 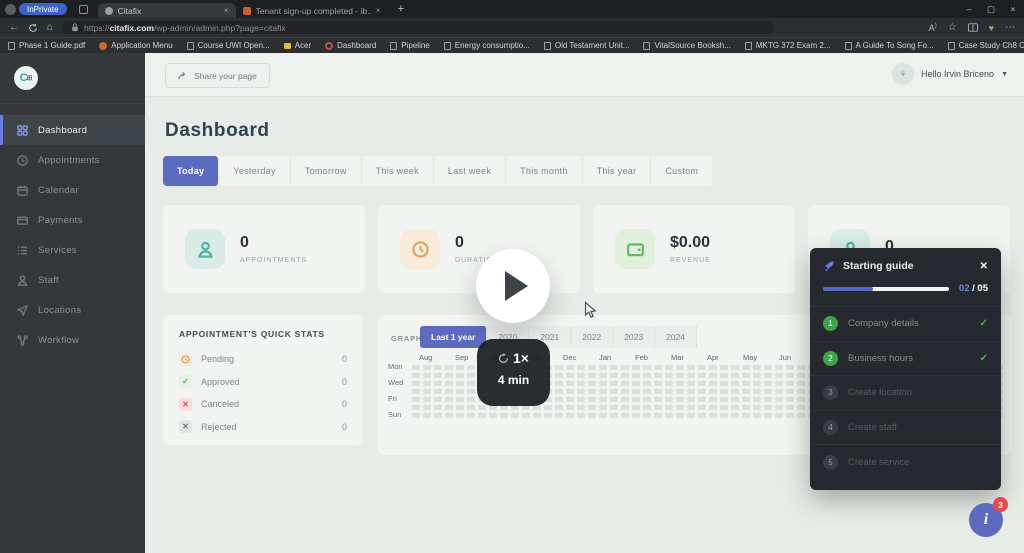 What do you see at coordinates (72, 160) in the screenshot?
I see `sidebar-item-appointments: Appointments` at bounding box center [72, 160].